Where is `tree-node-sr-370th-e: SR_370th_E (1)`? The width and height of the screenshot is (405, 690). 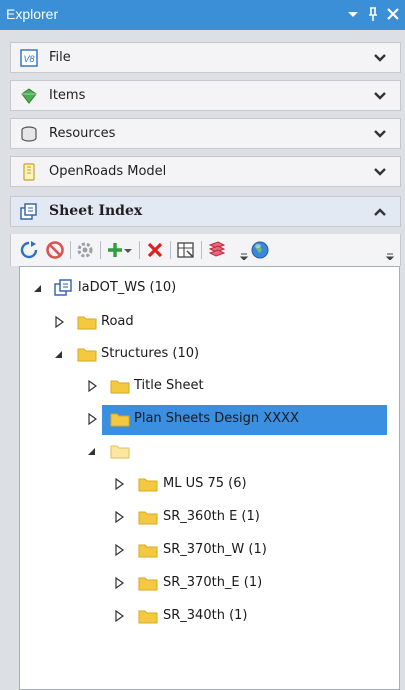 tree-node-sr-370th-e: SR_370th_E (1) is located at coordinates (200, 583).